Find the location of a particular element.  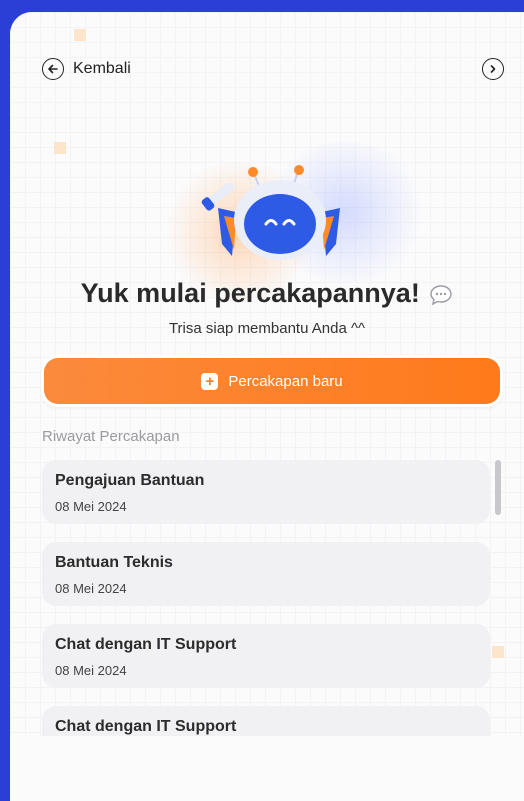

back-button: Kembali is located at coordinates (86, 69).